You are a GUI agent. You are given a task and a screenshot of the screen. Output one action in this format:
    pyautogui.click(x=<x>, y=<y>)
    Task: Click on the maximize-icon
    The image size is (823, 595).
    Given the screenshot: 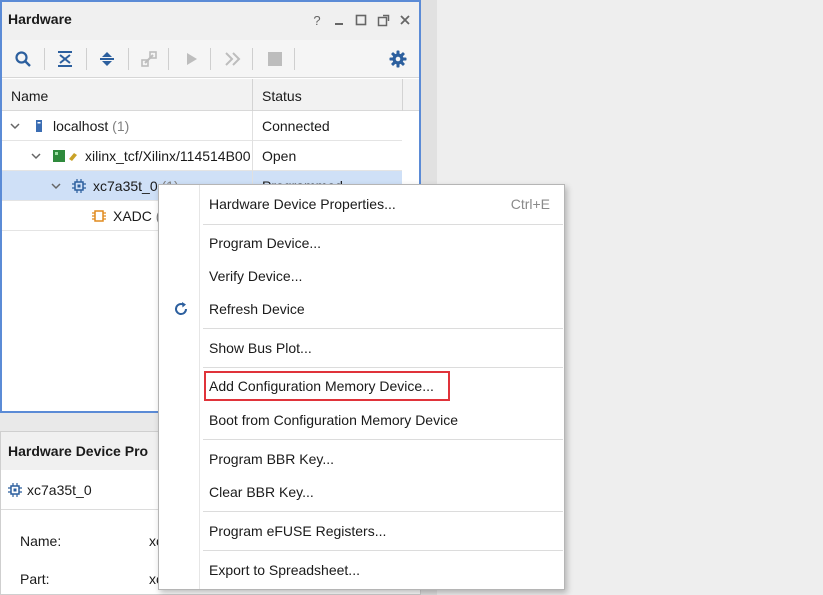 What is the action you would take?
    pyautogui.click(x=361, y=20)
    